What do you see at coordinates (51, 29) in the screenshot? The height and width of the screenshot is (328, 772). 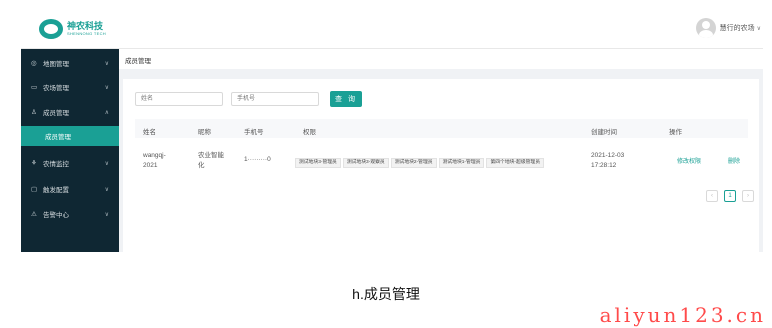 I see `logo-icon` at bounding box center [51, 29].